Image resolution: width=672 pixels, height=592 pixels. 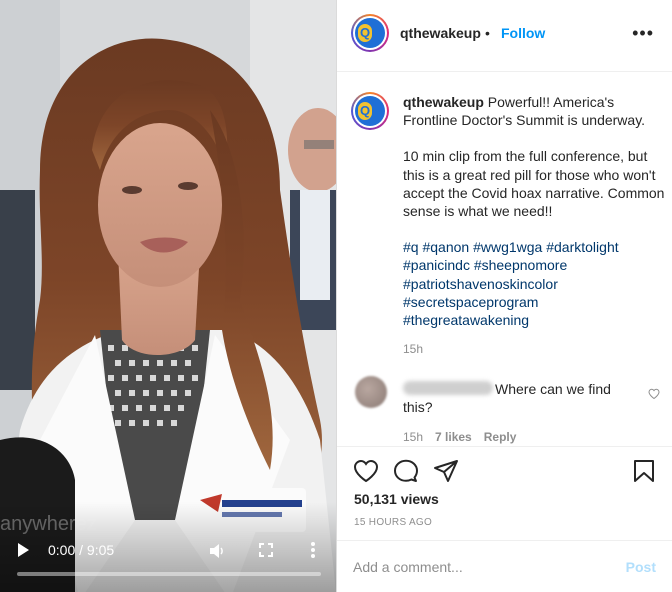 I want to click on hashtag: #thegreatawakening, so click(x=466, y=320).